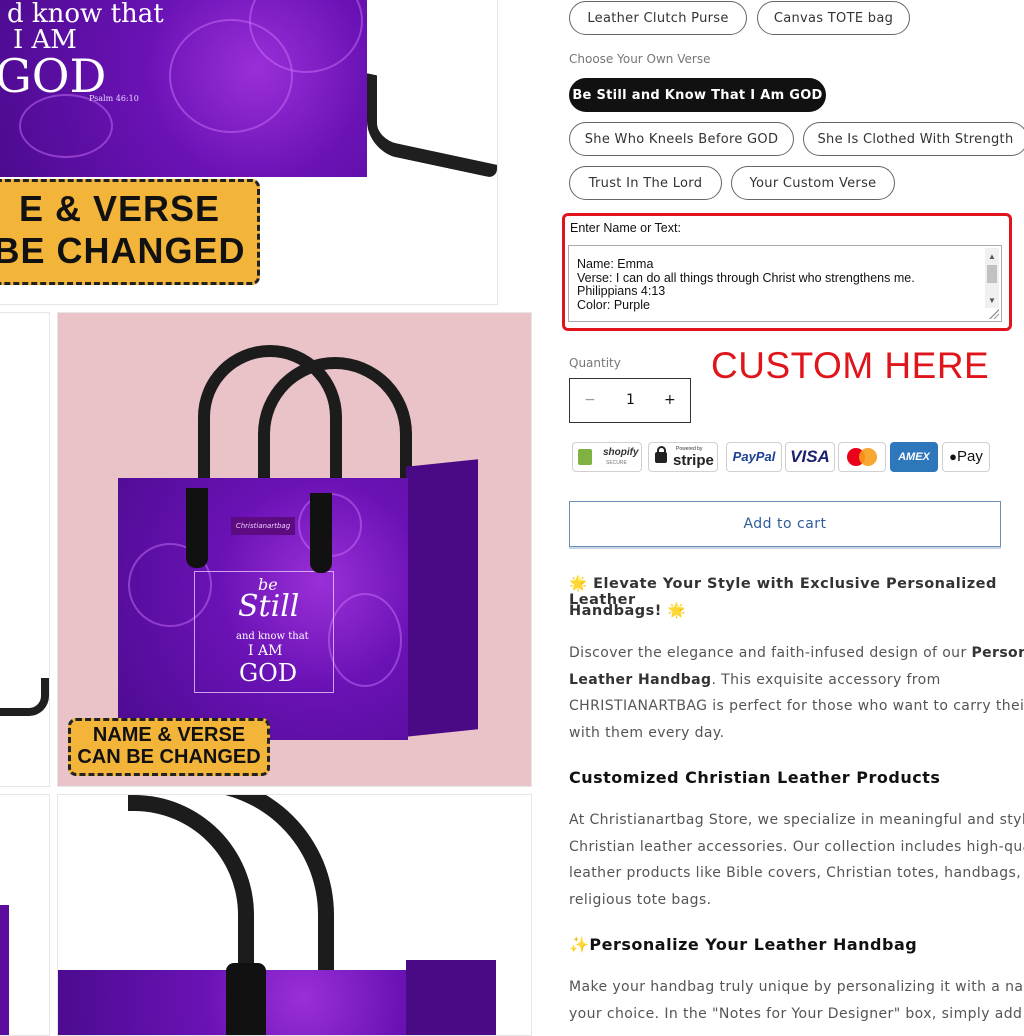 Image resolution: width=1024 pixels, height=1036 pixels. Describe the element at coordinates (813, 183) in the screenshot. I see `verse-option-custom: Your Custom Verse` at that location.